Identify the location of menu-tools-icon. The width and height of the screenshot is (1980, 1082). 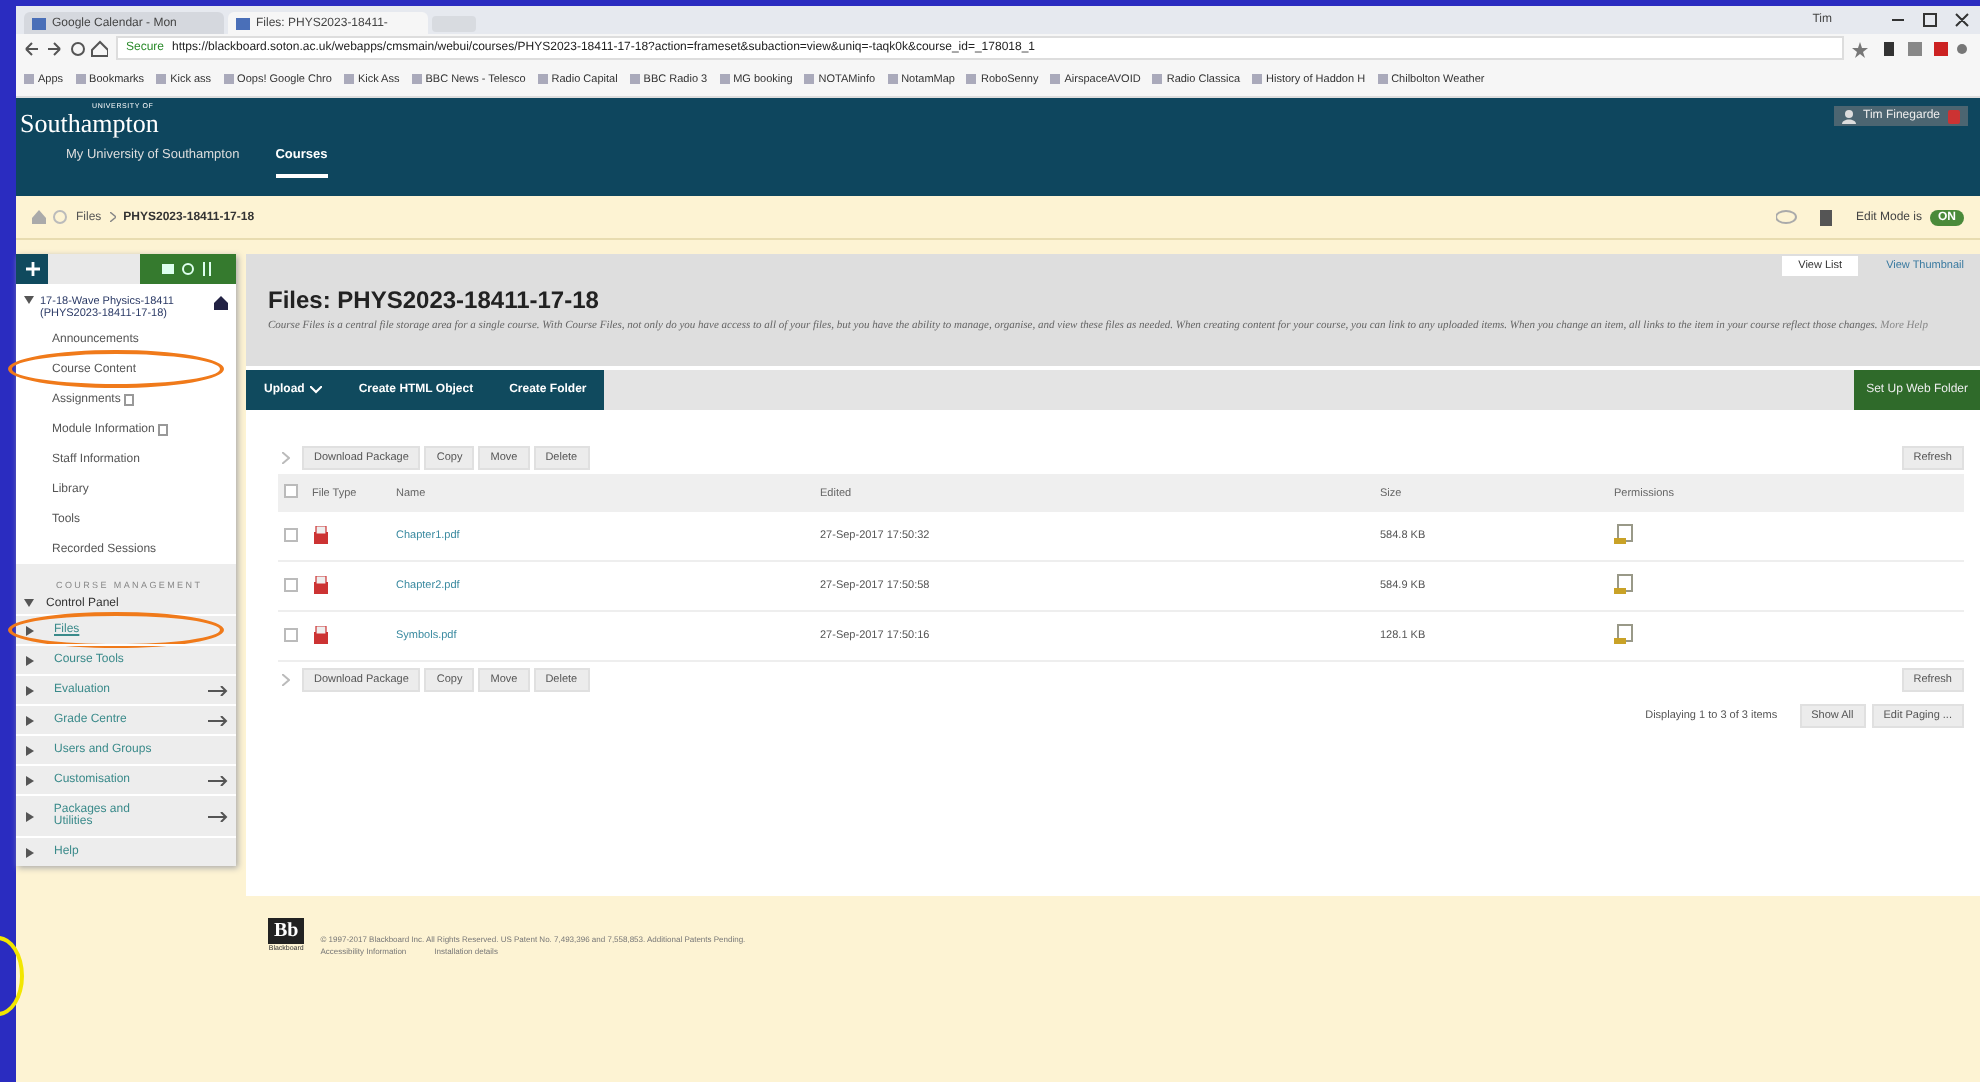
(188, 269).